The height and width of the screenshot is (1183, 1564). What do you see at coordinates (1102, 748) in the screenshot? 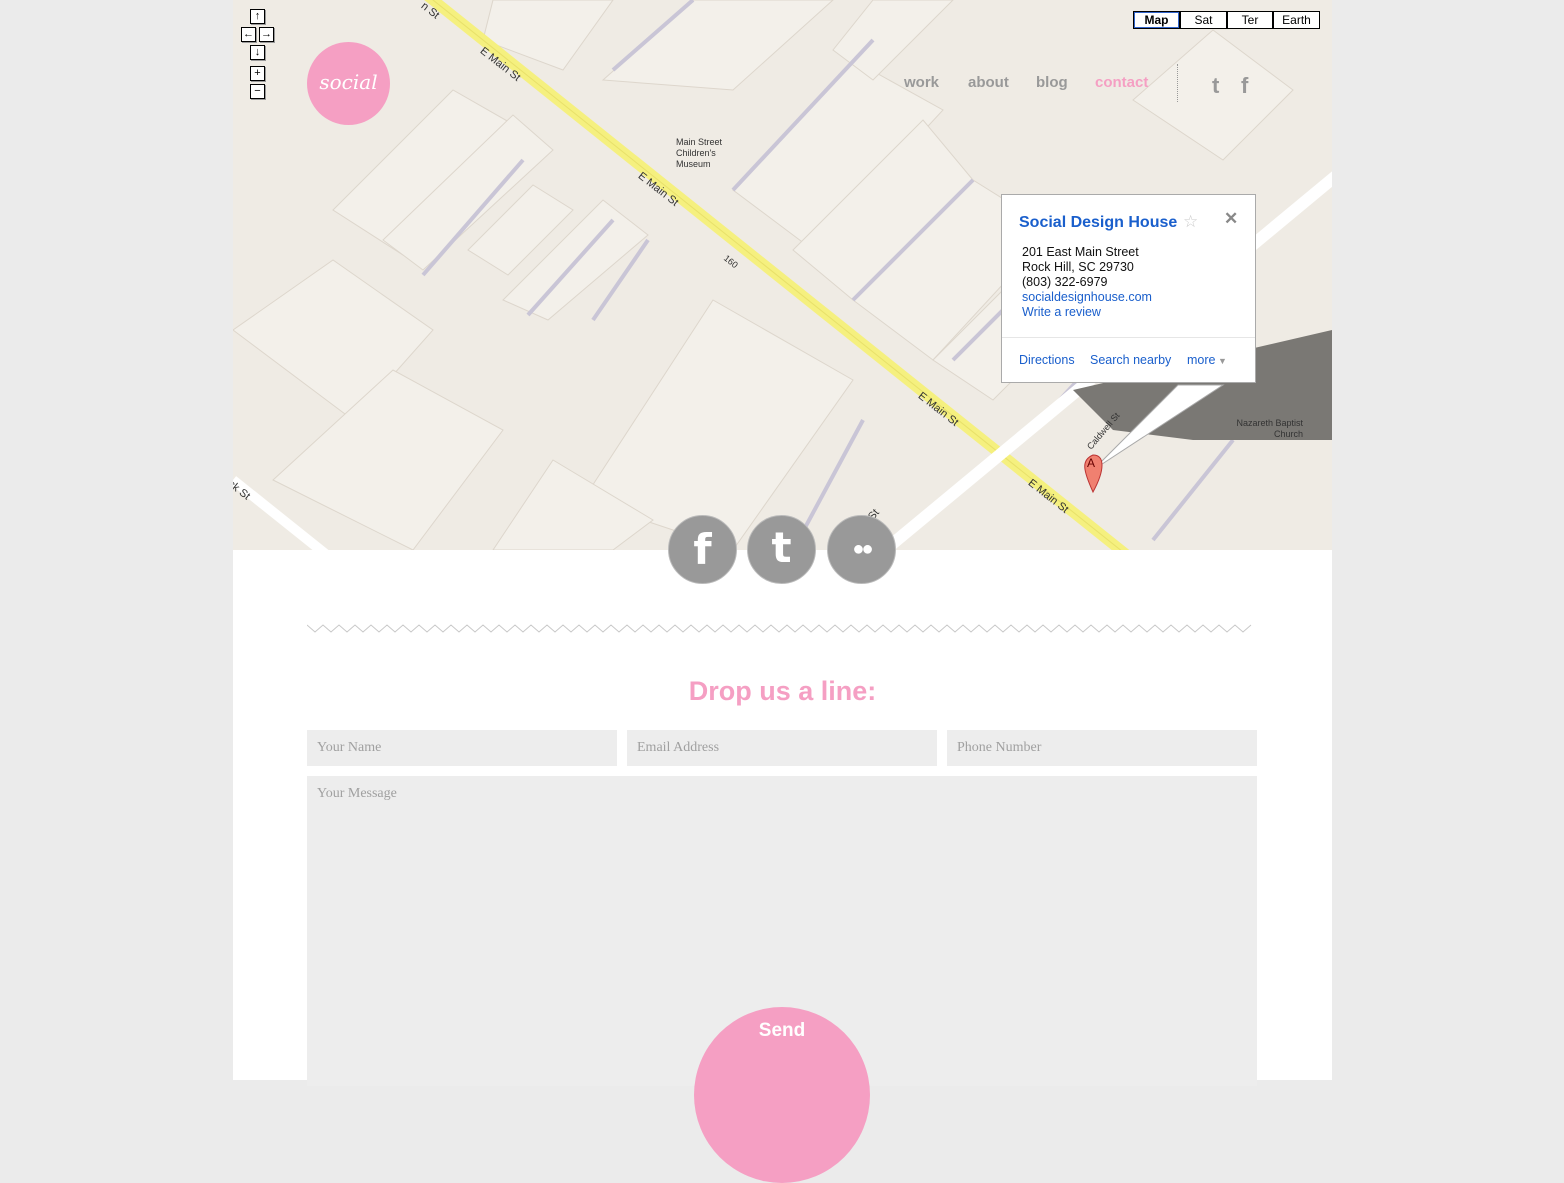
I see `phone-input` at bounding box center [1102, 748].